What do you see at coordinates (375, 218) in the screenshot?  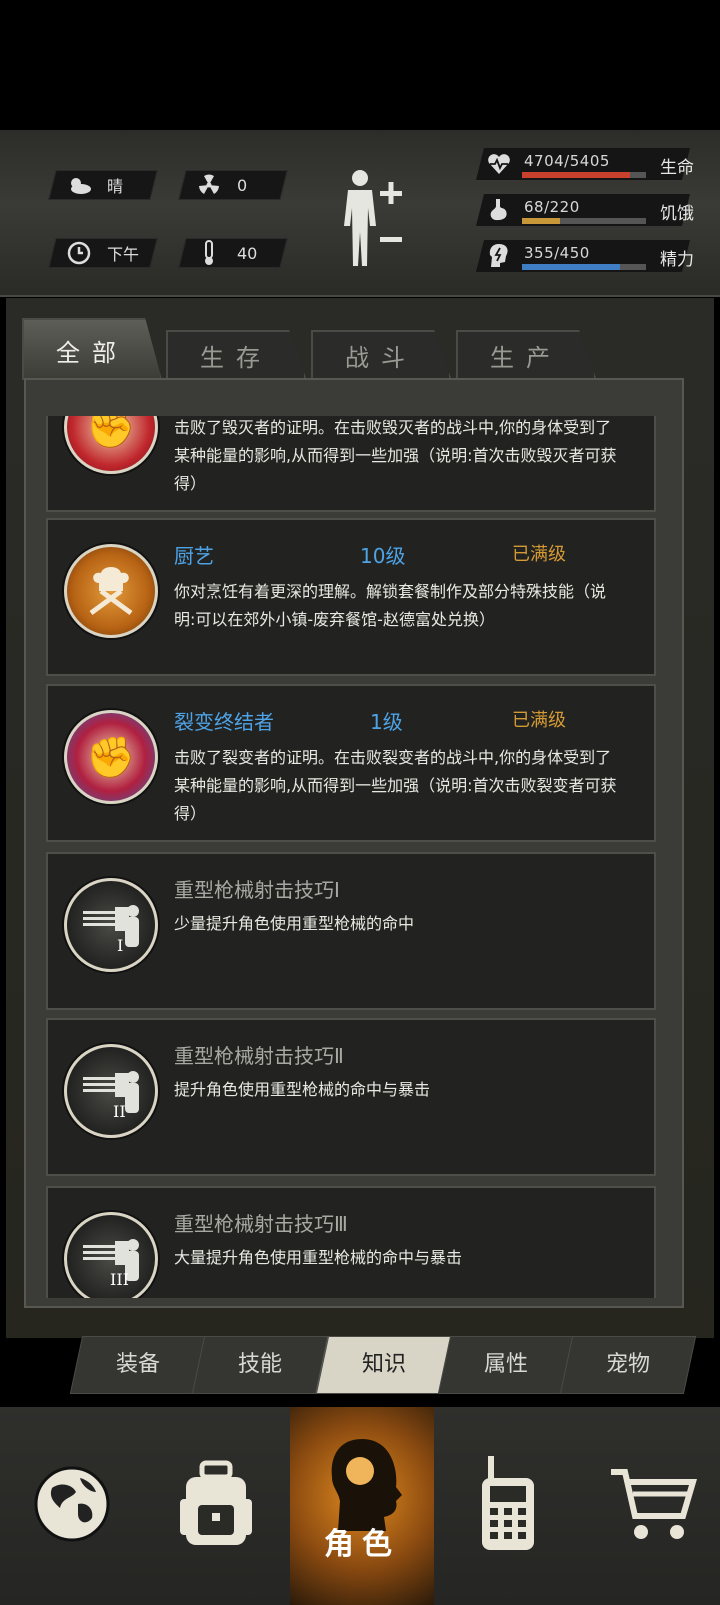 I see `body-figure-icon` at bounding box center [375, 218].